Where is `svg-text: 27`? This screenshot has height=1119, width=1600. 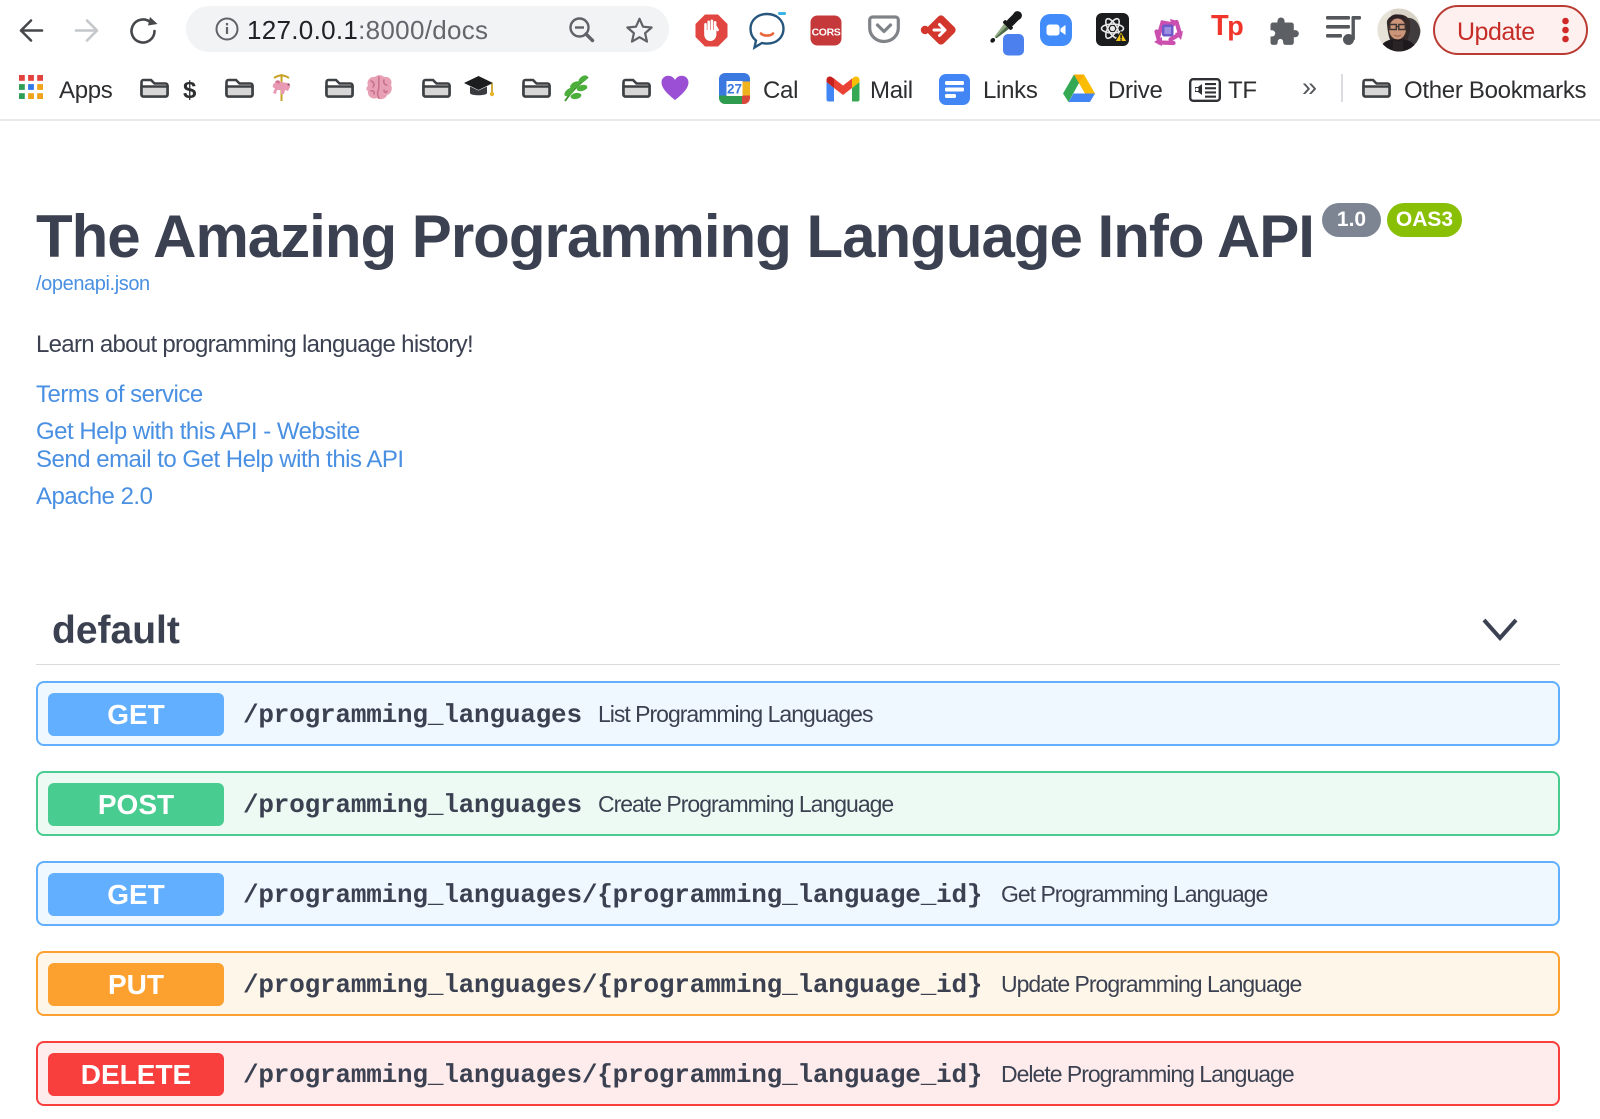
svg-text: 27 is located at coordinates (734, 89).